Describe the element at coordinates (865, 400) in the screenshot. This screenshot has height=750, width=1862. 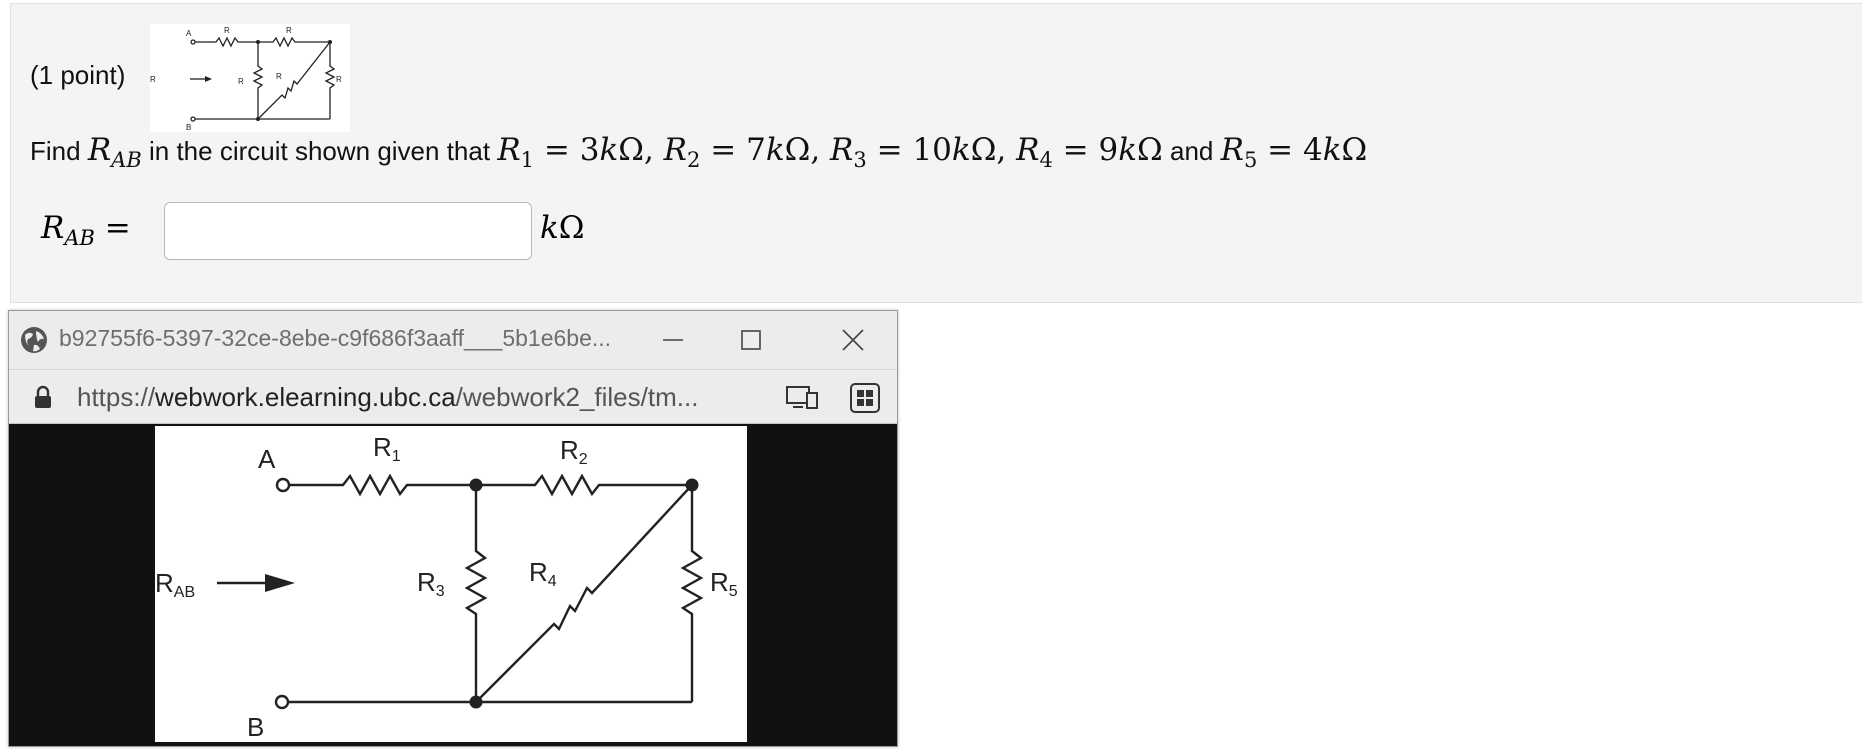
I see `extensions-icon` at that location.